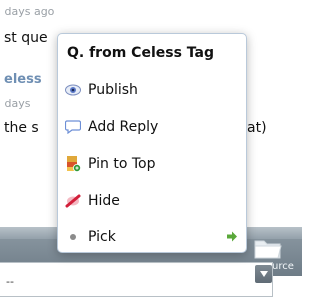 This screenshot has width=320, height=297. What do you see at coordinates (73, 237) in the screenshot?
I see `bullet-icon` at bounding box center [73, 237].